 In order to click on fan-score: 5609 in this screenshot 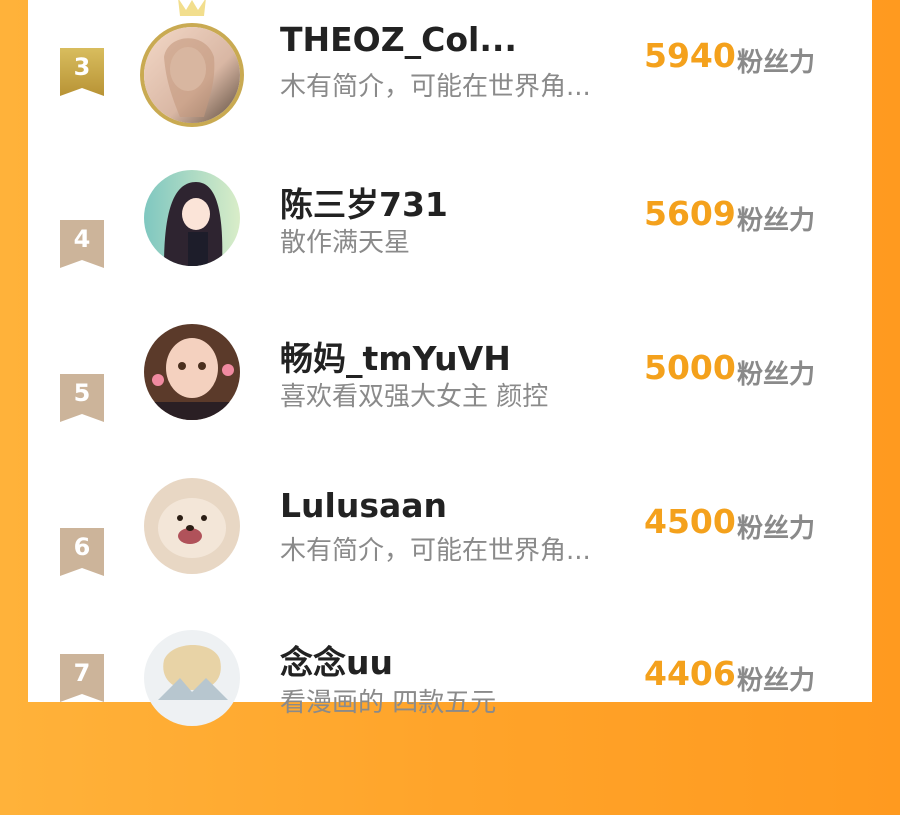, I will do `click(690, 213)`.